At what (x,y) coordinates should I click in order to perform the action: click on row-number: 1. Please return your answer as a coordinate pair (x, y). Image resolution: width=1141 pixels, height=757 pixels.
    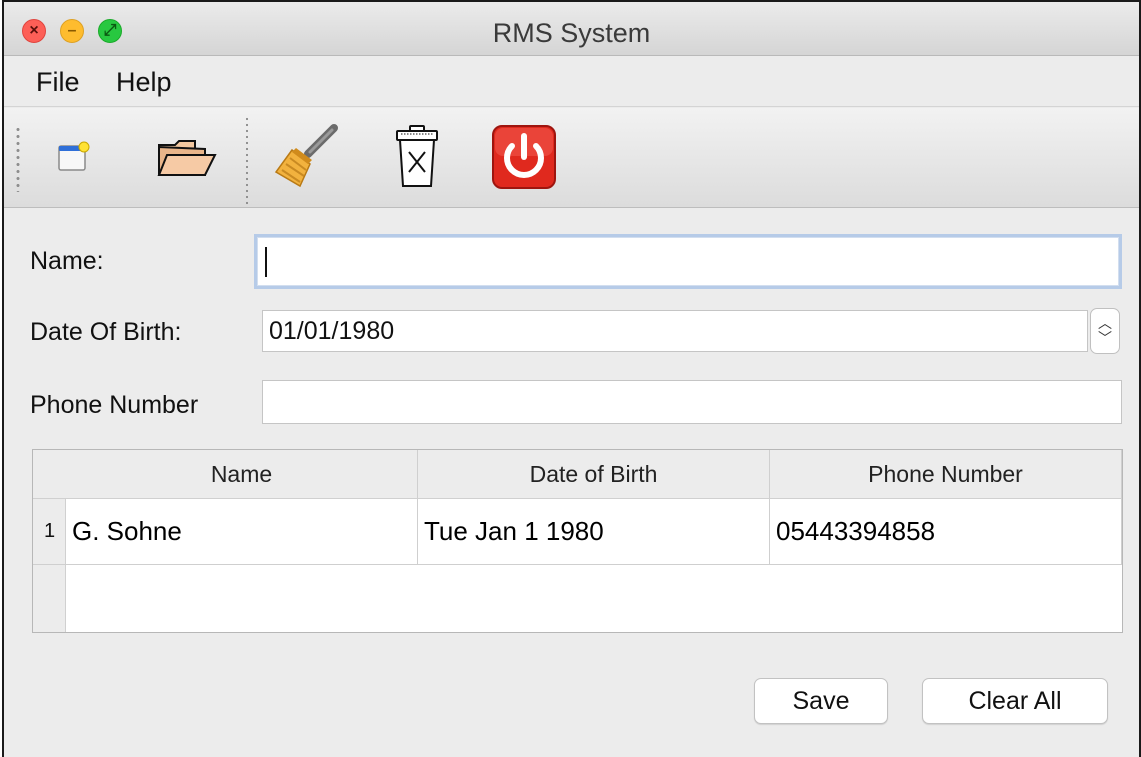
    Looking at the image, I should click on (49, 532).